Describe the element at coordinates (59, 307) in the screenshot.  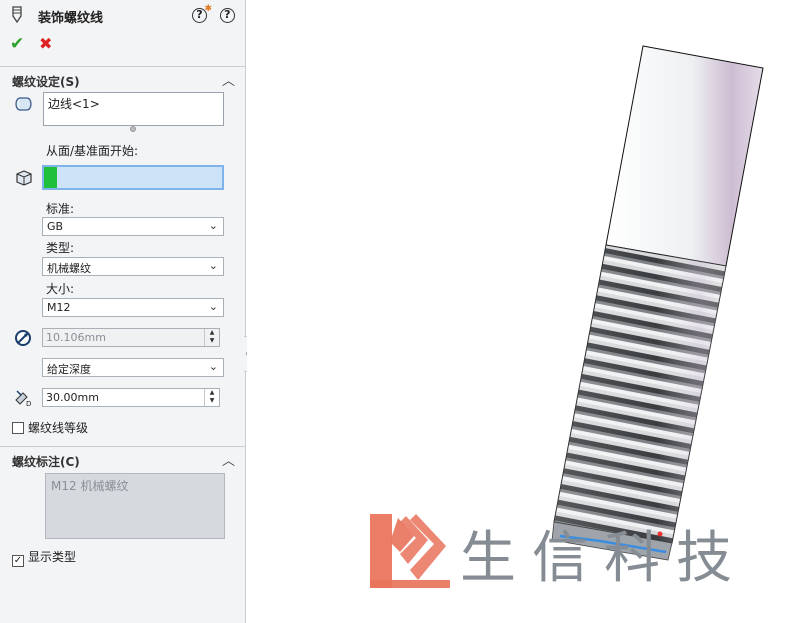
I see `size-value: M12` at that location.